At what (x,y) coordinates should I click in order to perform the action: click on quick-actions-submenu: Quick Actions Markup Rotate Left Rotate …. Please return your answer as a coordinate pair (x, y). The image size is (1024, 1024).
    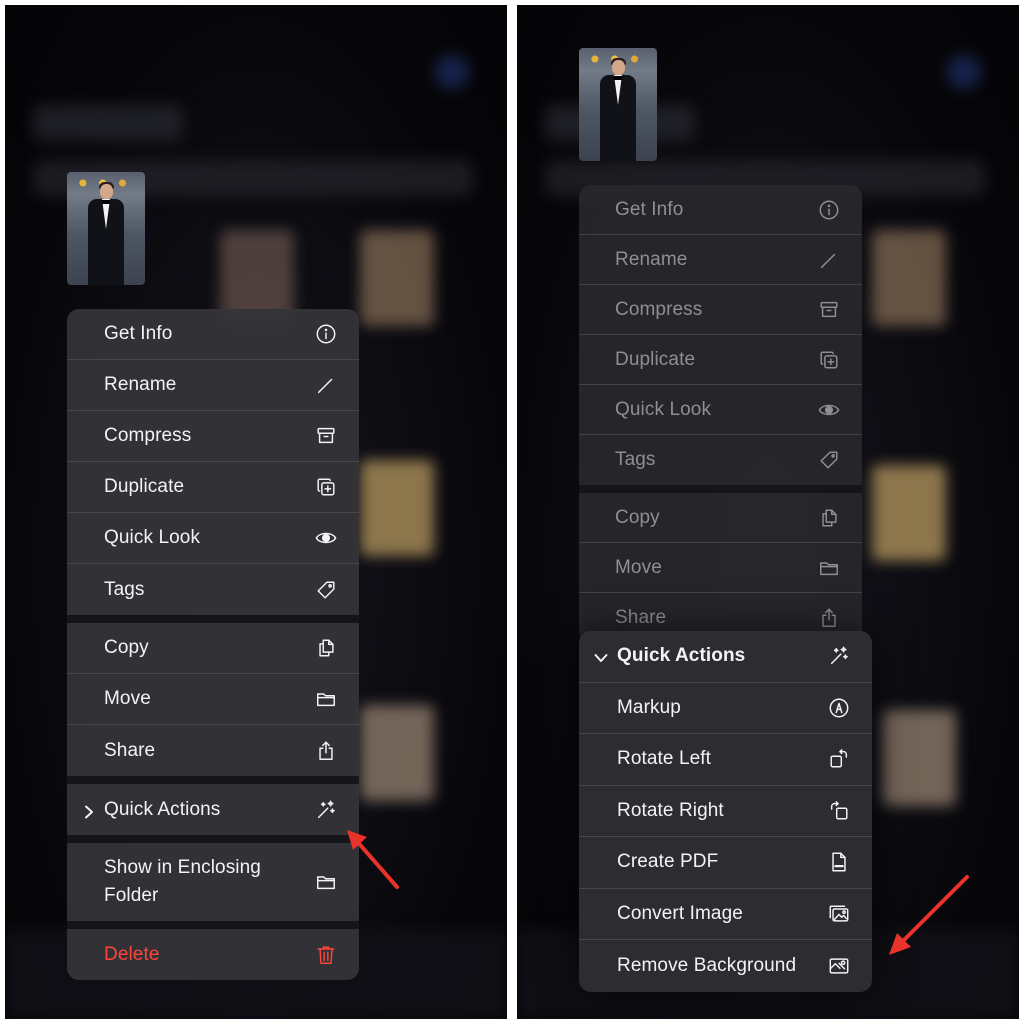
    Looking at the image, I should click on (725, 811).